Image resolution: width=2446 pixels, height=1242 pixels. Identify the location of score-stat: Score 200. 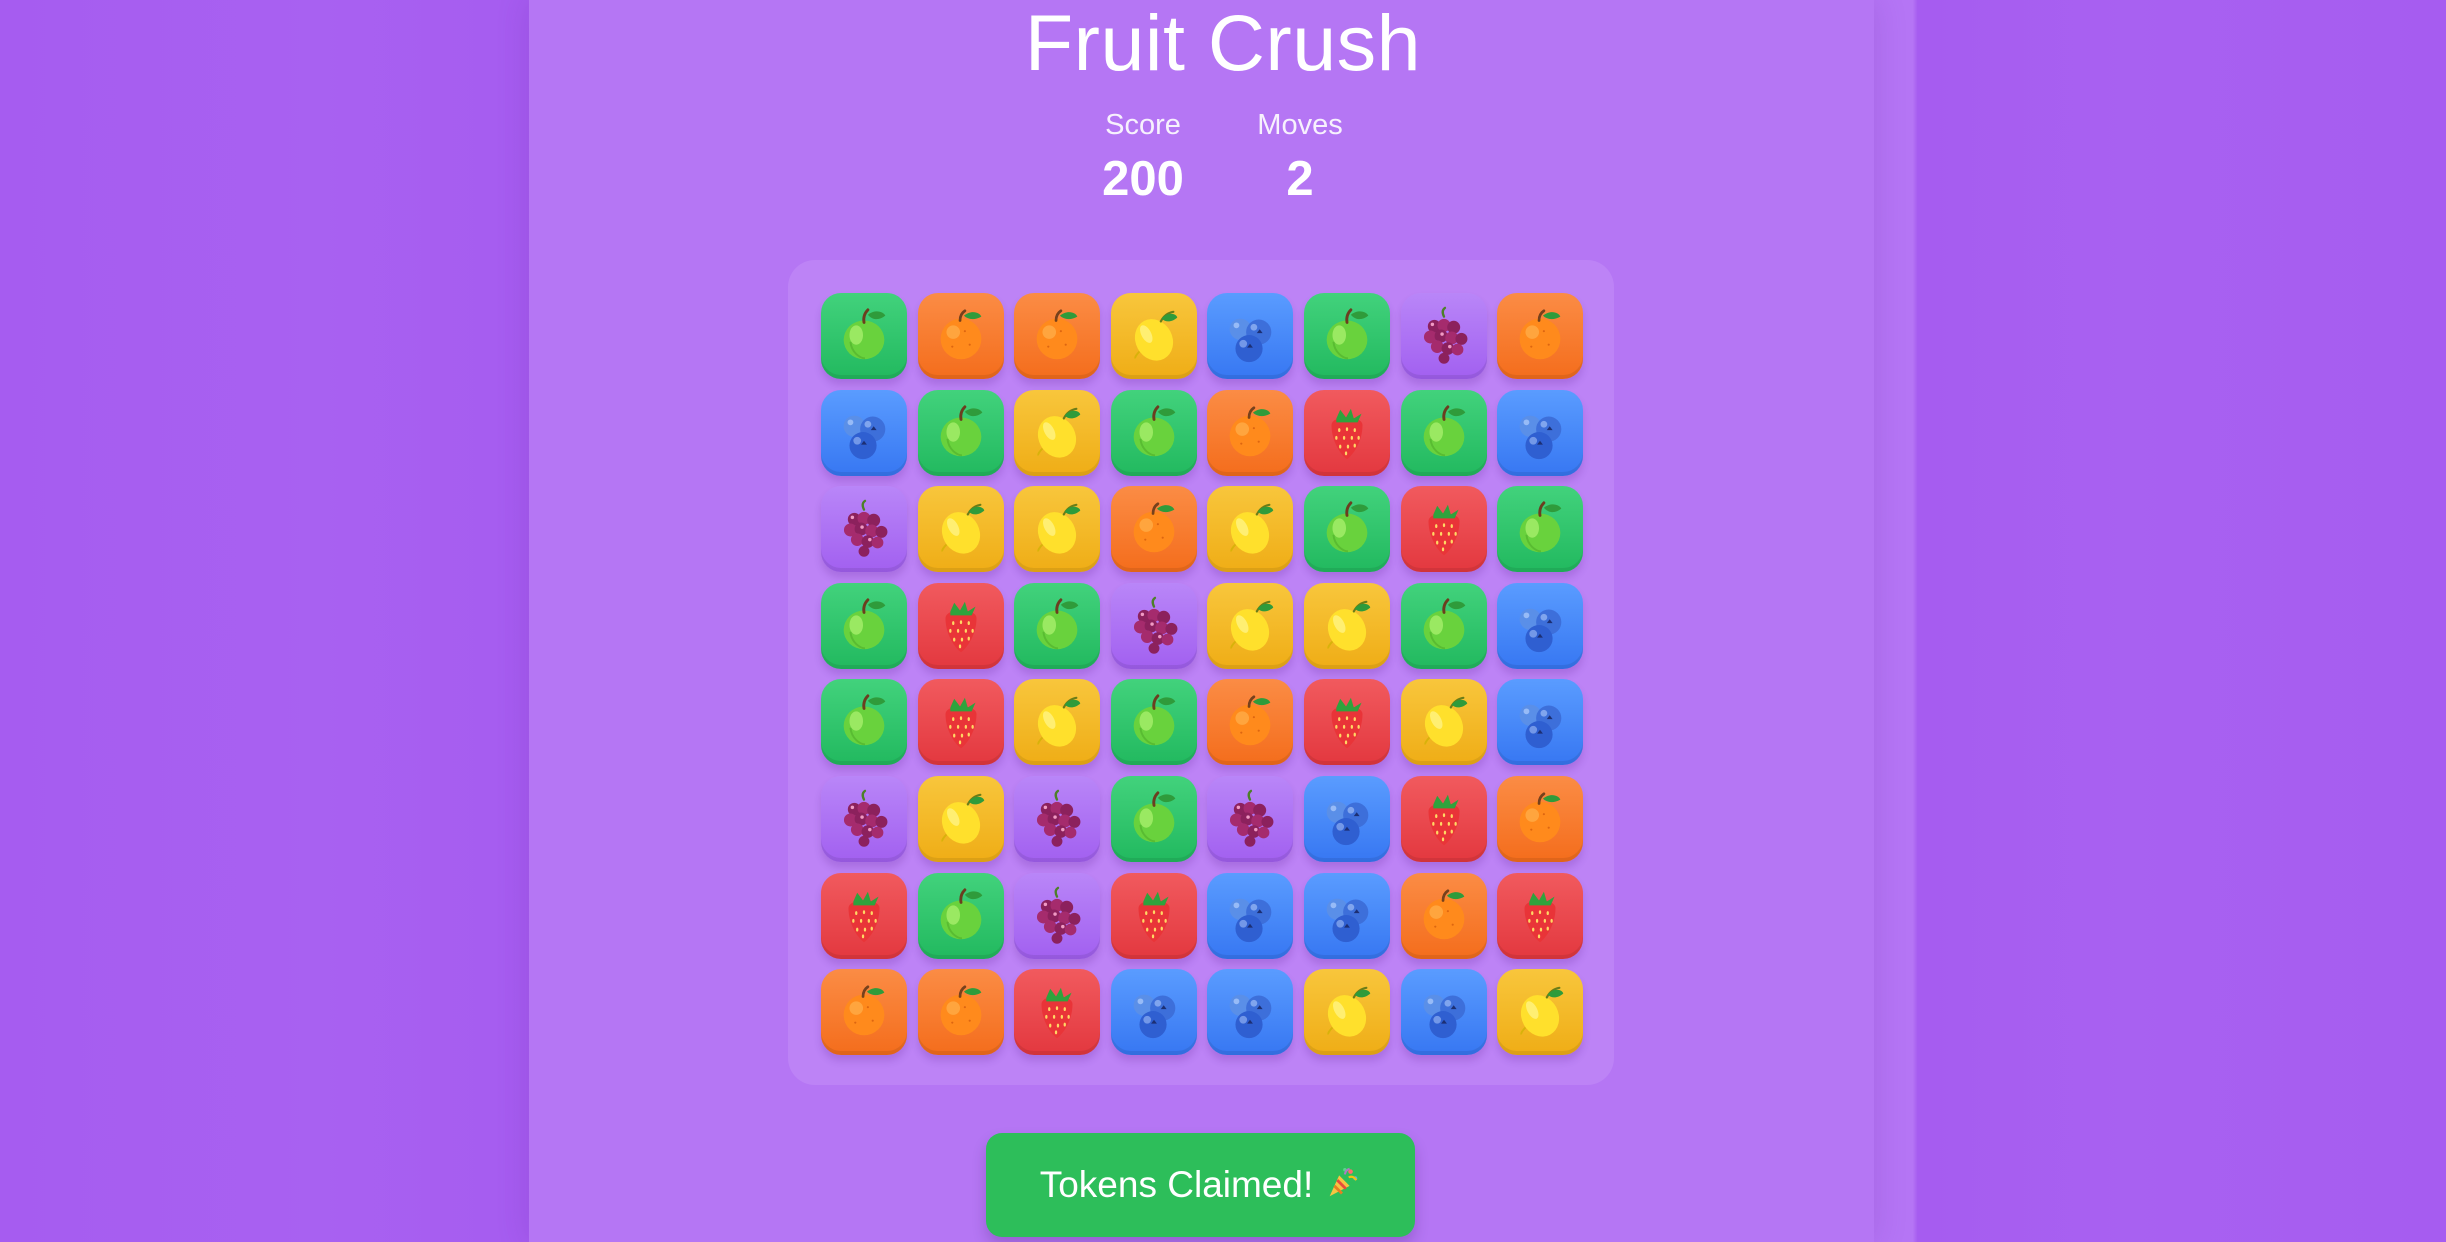
(1143, 159).